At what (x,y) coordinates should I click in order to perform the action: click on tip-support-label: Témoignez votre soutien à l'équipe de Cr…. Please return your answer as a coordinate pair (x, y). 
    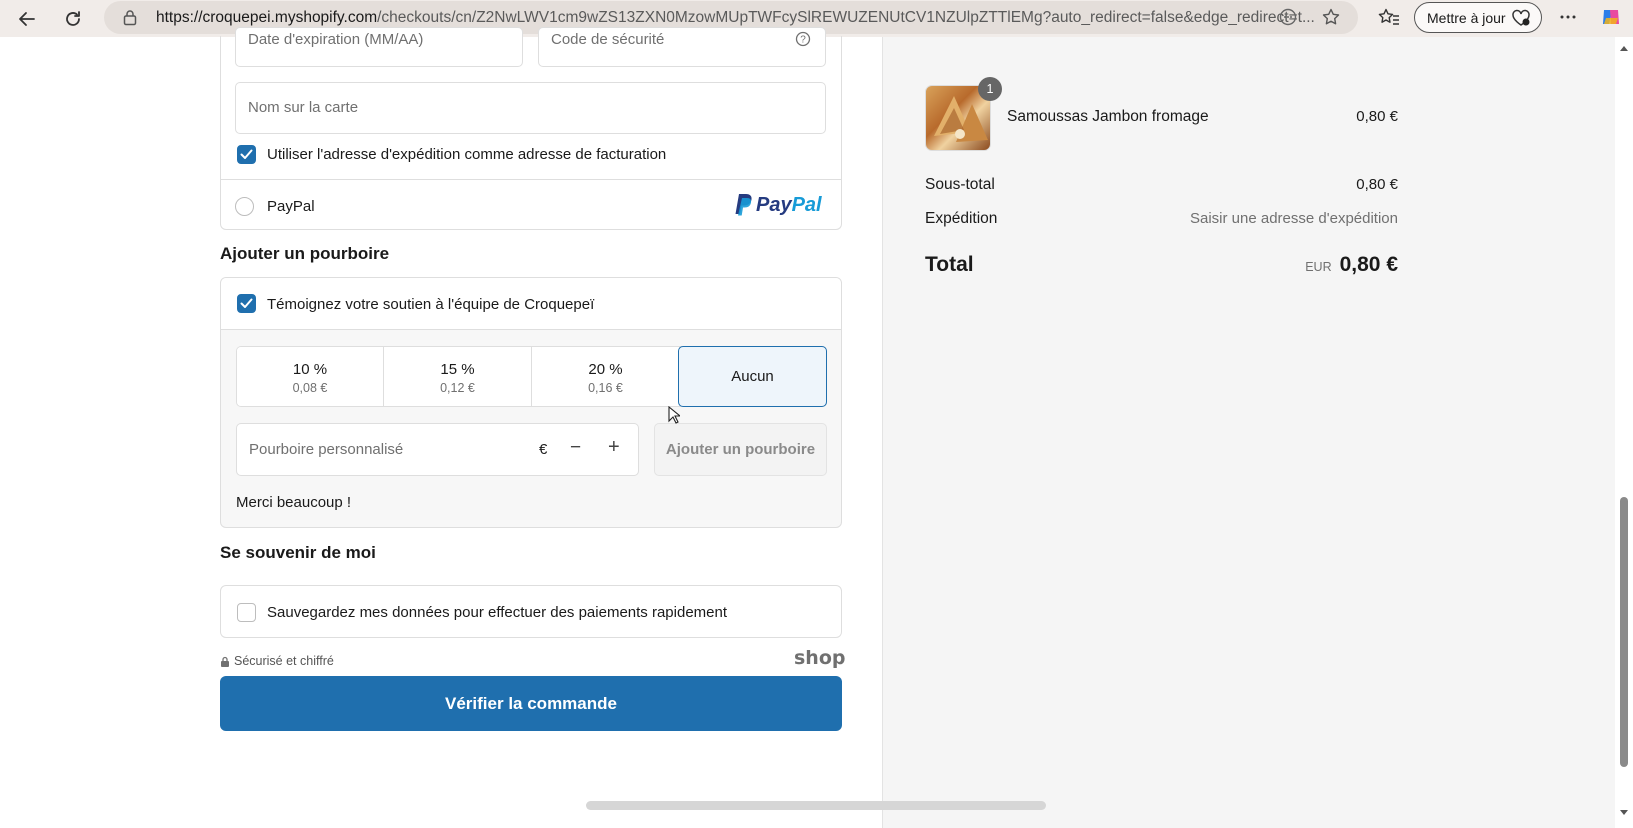
    Looking at the image, I should click on (431, 304).